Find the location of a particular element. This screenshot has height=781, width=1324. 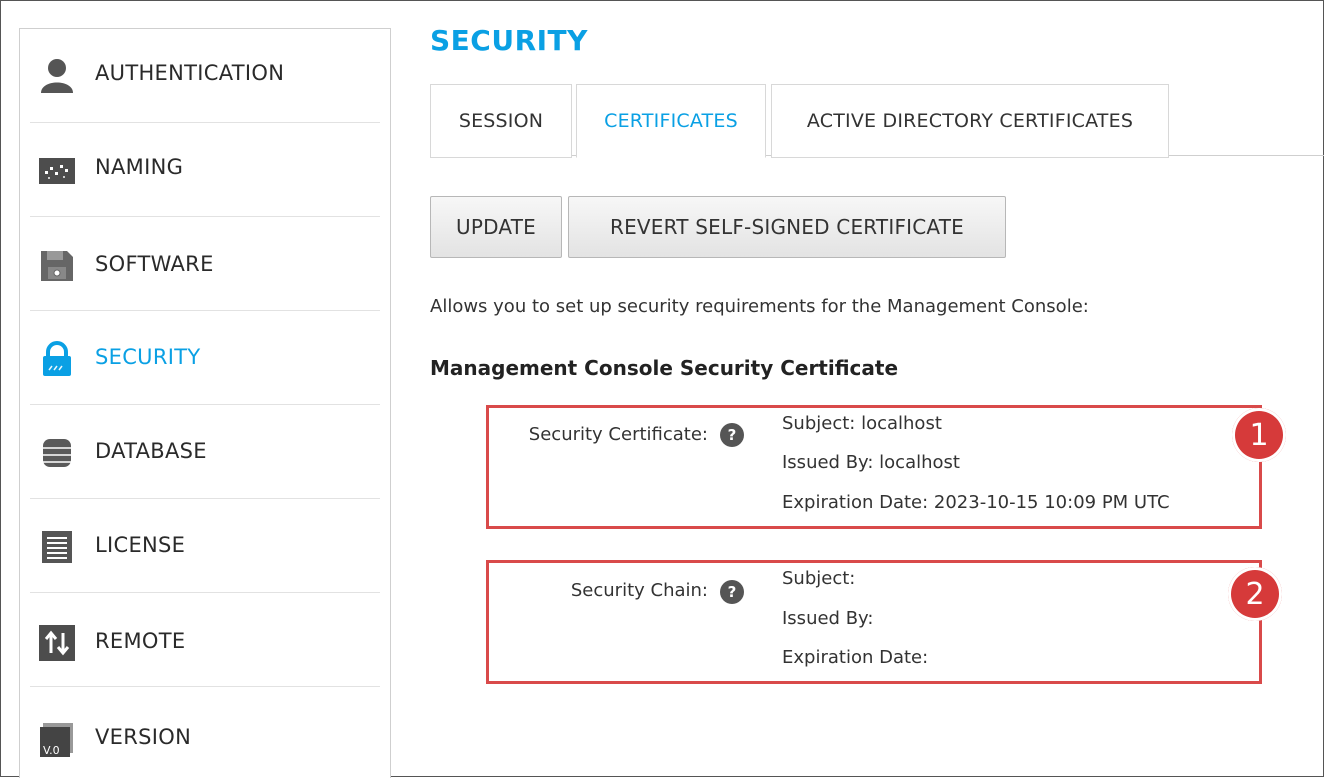

certificate-issued-by: Issued By: localhost is located at coordinates (871, 462).